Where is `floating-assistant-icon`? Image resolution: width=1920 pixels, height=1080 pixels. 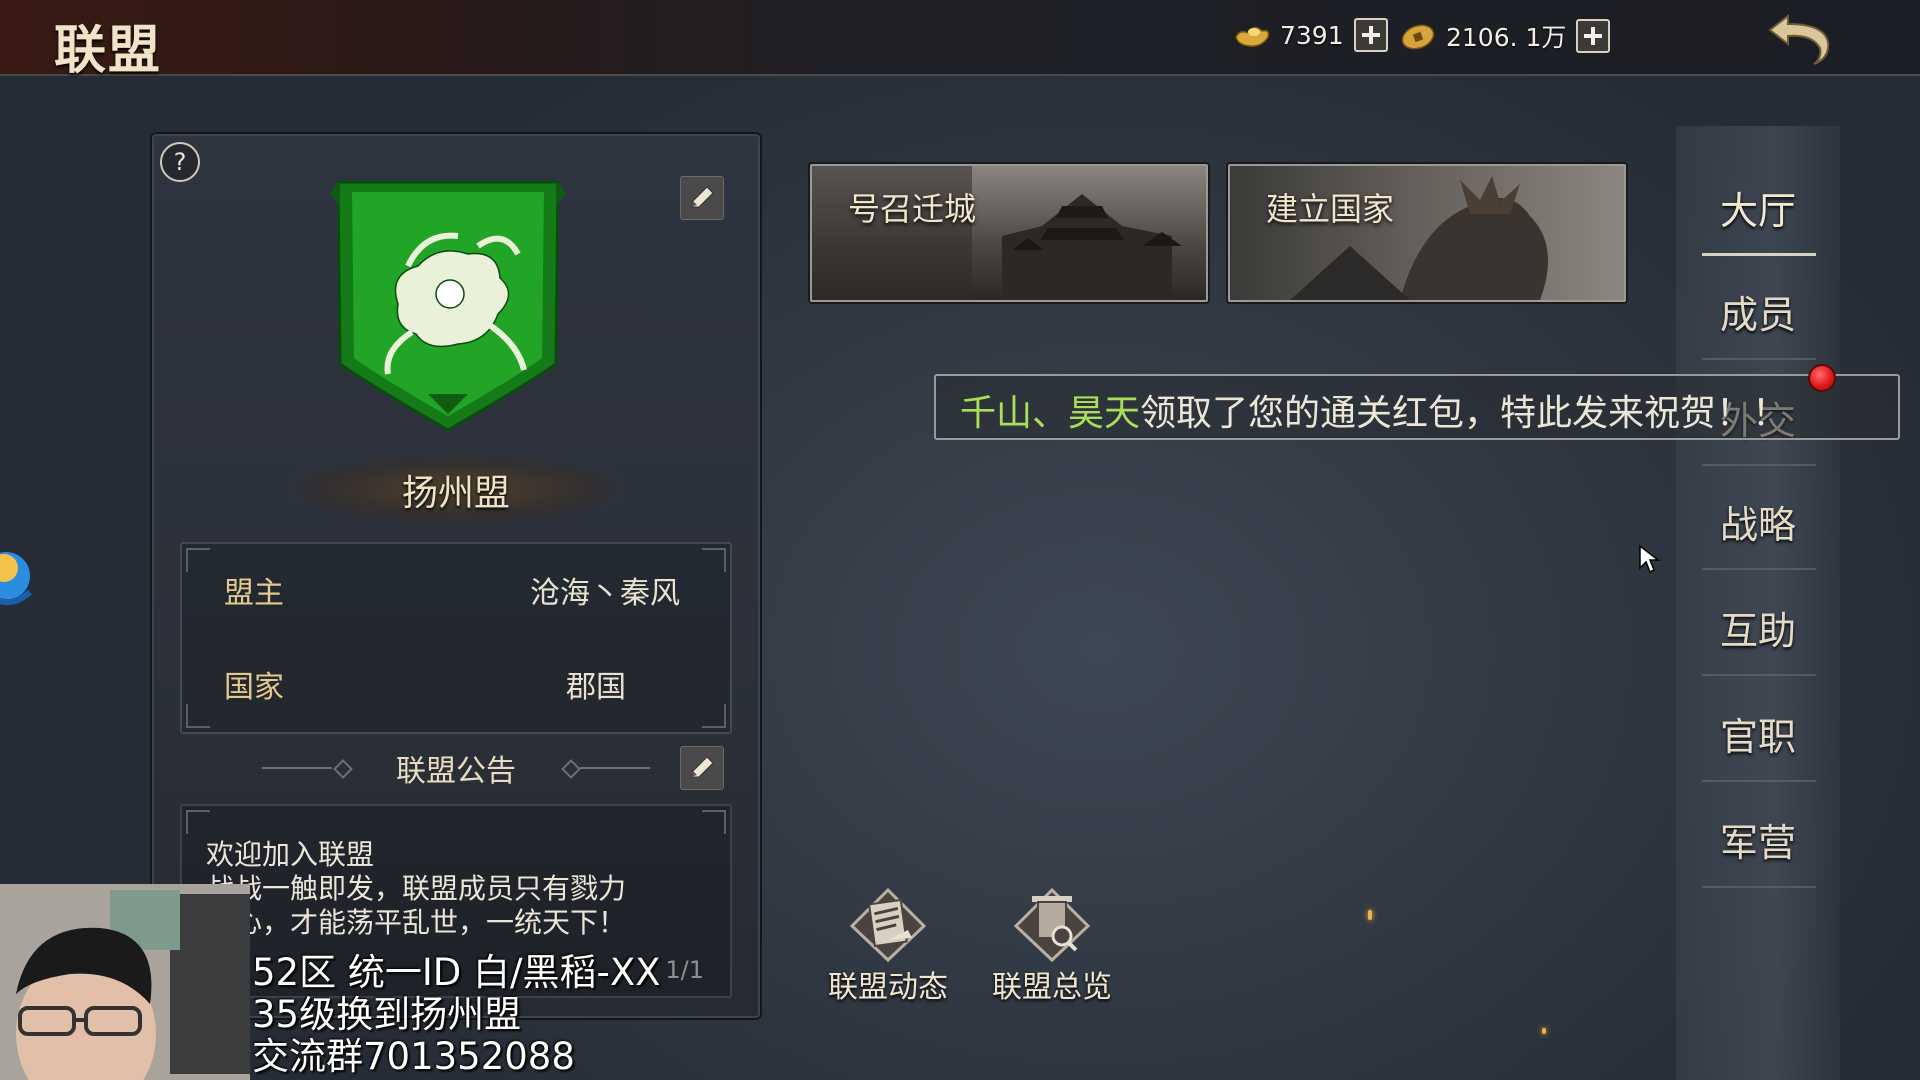
floating-assistant-icon is located at coordinates (17, 580).